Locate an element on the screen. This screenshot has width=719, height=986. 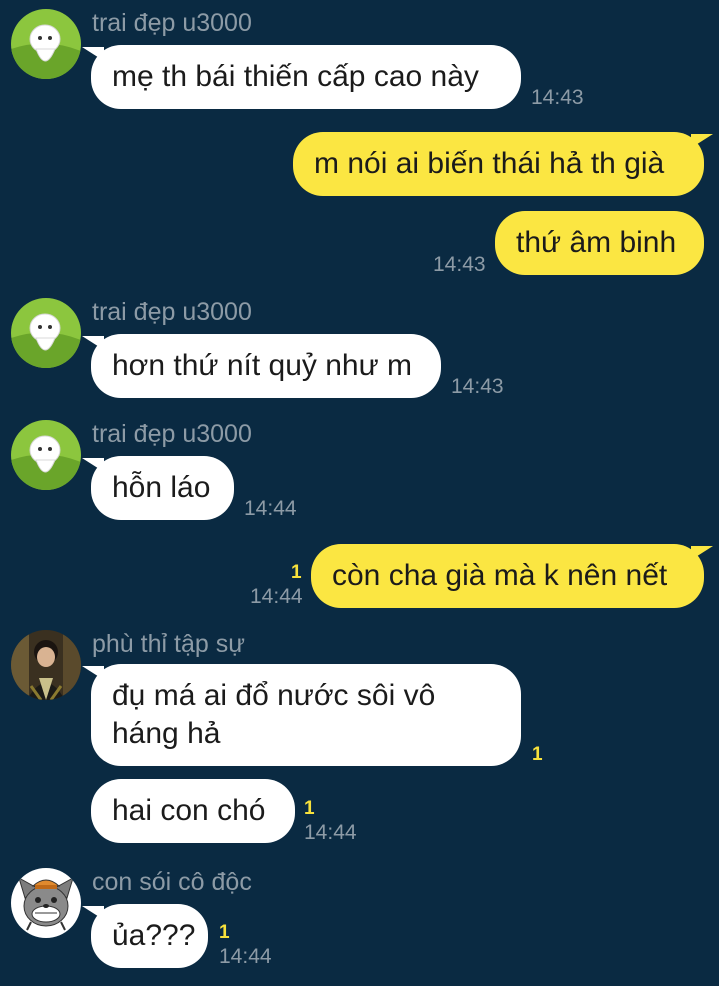
message-text: hỗn láo is located at coordinates (161, 487).